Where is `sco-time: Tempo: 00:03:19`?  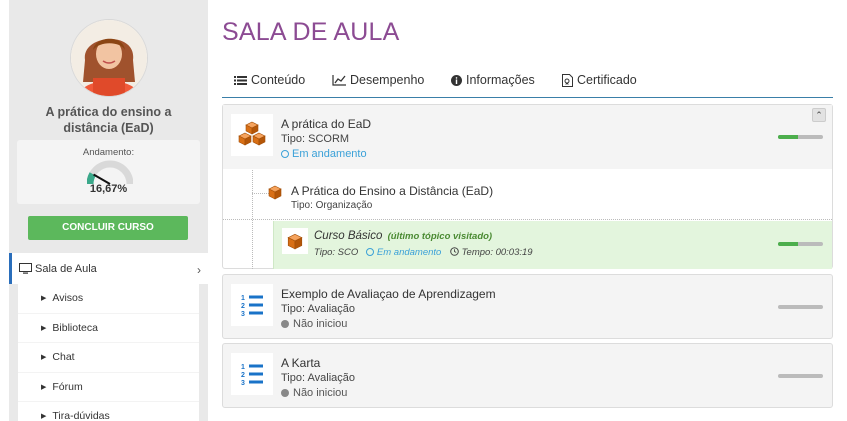 sco-time: Tempo: 00:03:19 is located at coordinates (491, 252).